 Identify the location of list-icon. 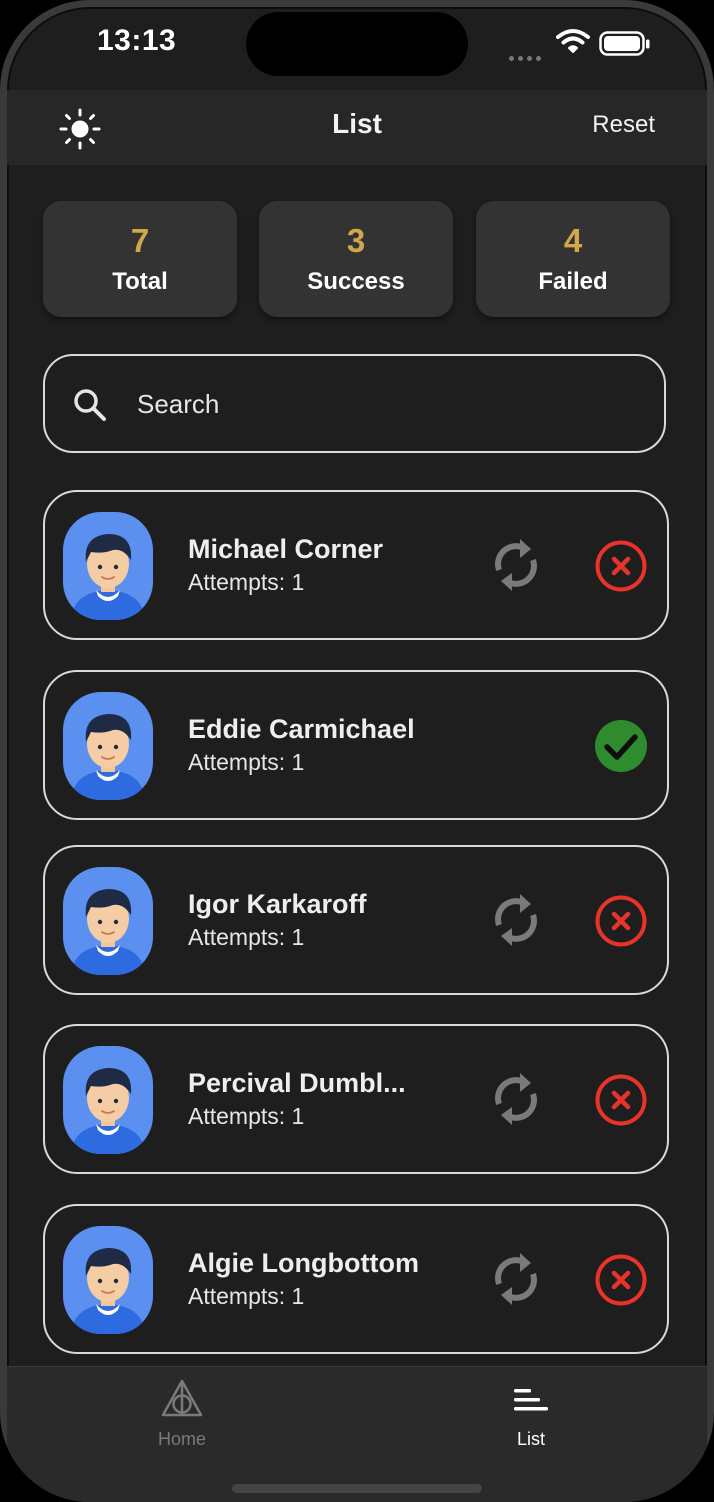
(531, 1400).